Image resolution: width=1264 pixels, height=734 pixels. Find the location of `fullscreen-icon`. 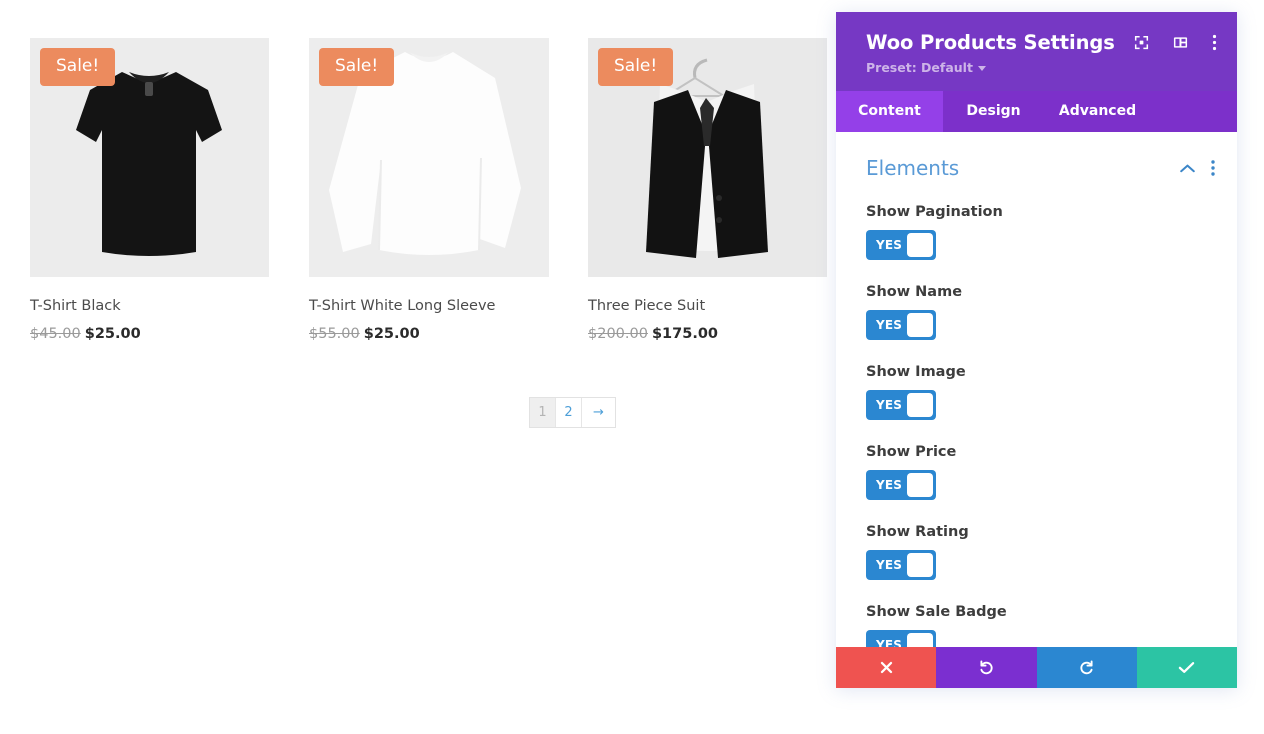

fullscreen-icon is located at coordinates (1141, 42).